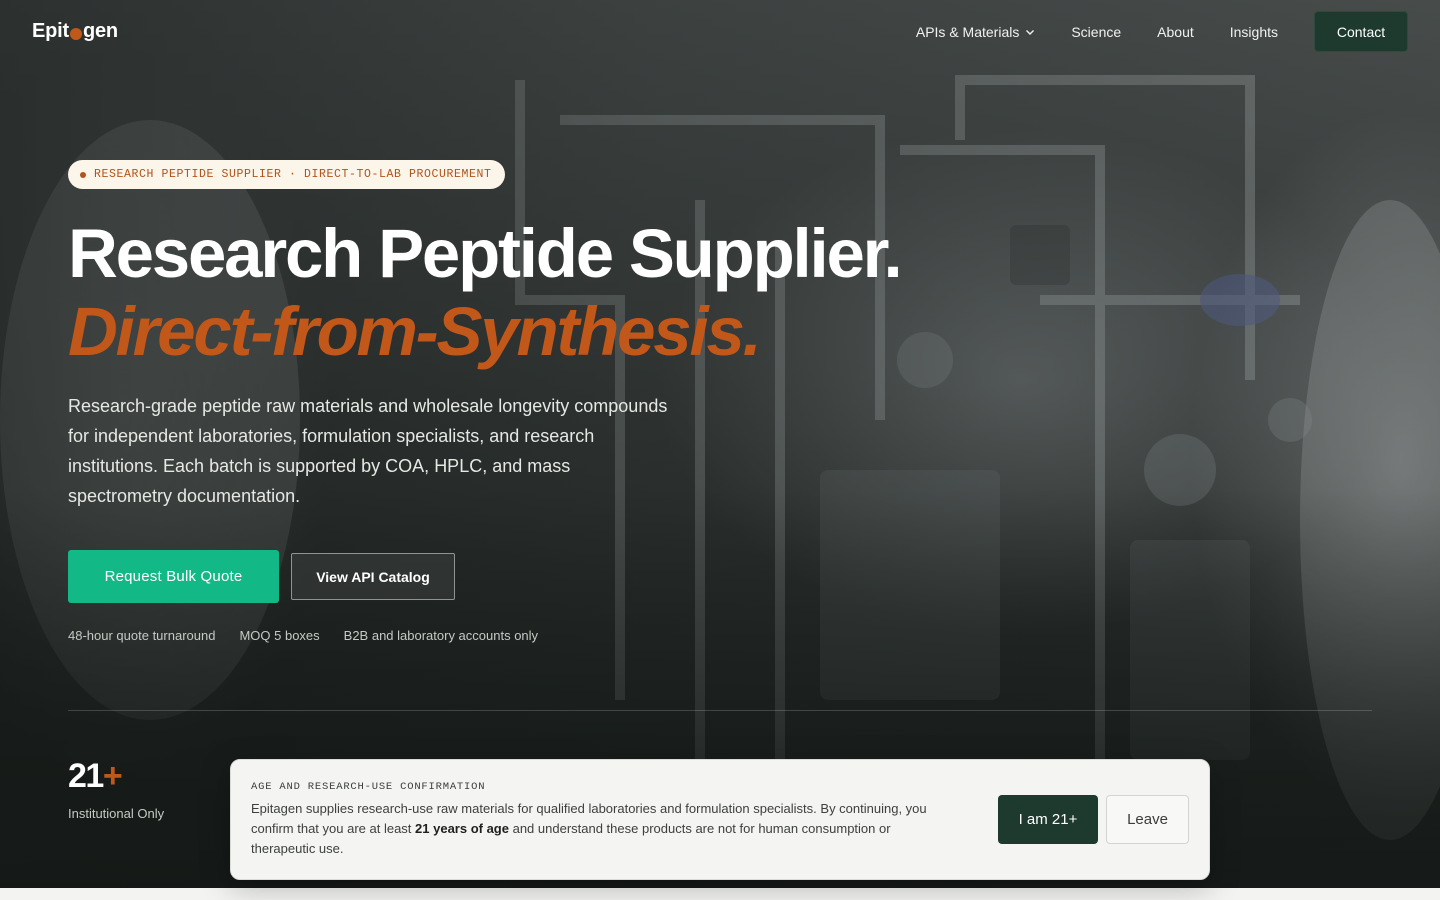  I want to click on nav-item-apis-materials: APIs & Materials, so click(975, 32).